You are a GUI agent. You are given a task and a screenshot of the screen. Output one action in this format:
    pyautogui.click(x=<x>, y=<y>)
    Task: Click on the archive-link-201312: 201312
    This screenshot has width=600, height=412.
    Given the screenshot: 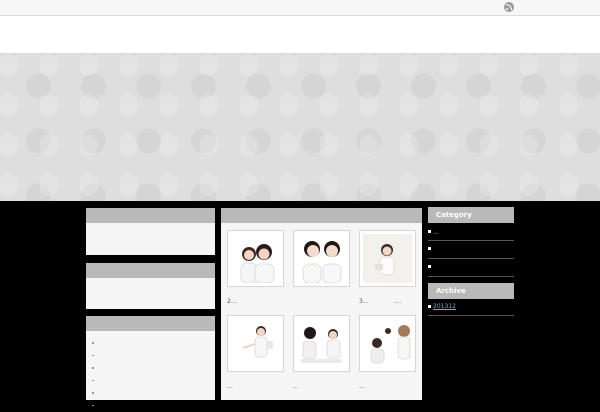 What is the action you would take?
    pyautogui.click(x=444, y=307)
    